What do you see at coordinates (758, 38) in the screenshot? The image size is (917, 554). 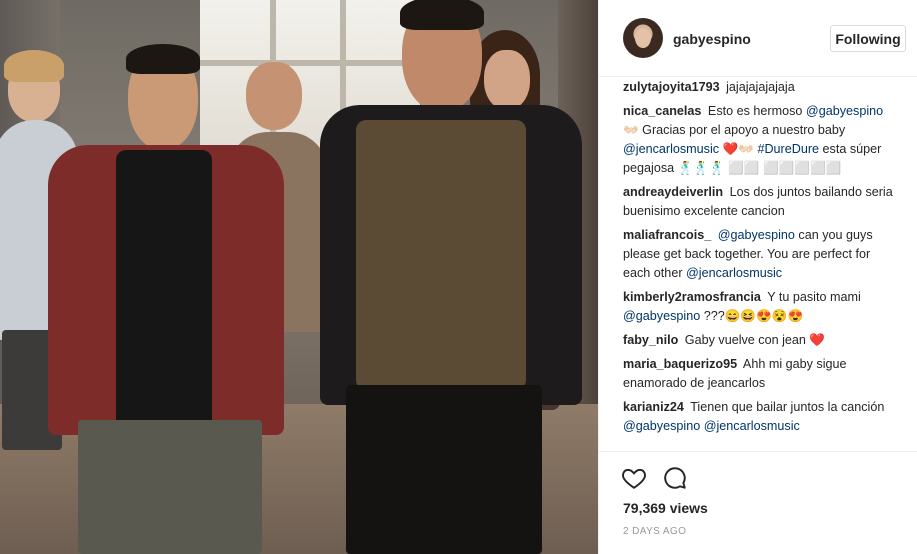 I see `post-header: gabyespino Following` at bounding box center [758, 38].